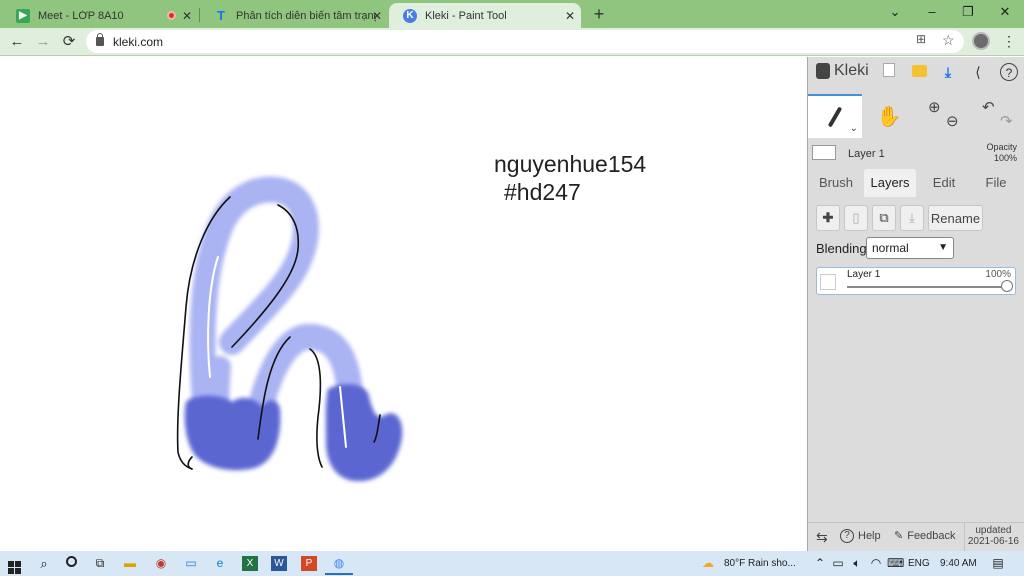 Image resolution: width=1024 pixels, height=576 pixels. Describe the element at coordinates (968, 12) in the screenshot. I see `restore-icon: ❐` at that location.